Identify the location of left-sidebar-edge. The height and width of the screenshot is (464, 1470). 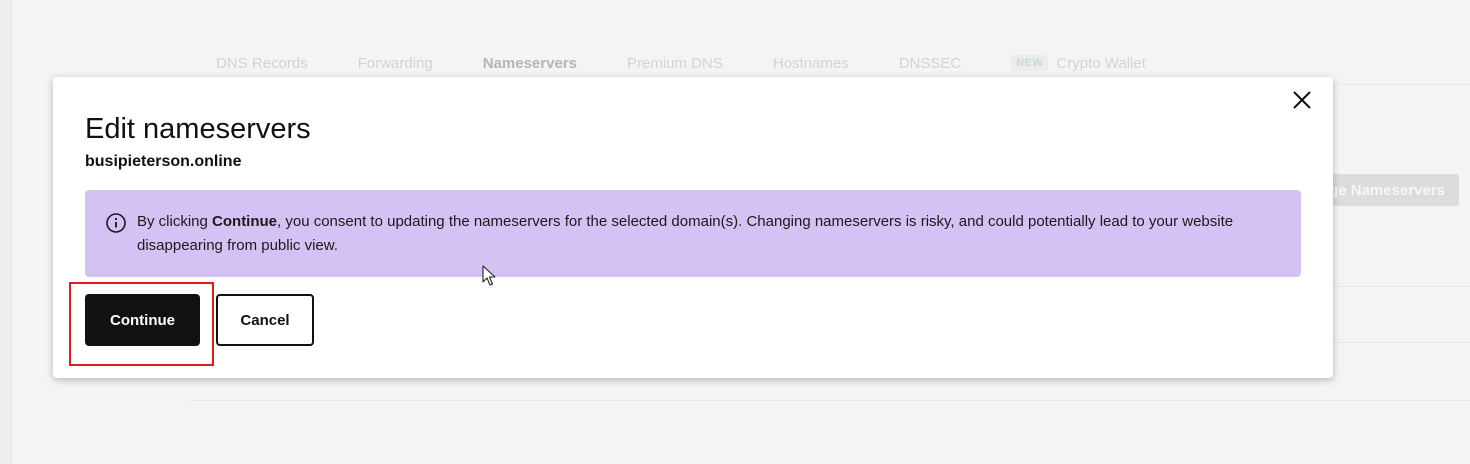
(6, 232).